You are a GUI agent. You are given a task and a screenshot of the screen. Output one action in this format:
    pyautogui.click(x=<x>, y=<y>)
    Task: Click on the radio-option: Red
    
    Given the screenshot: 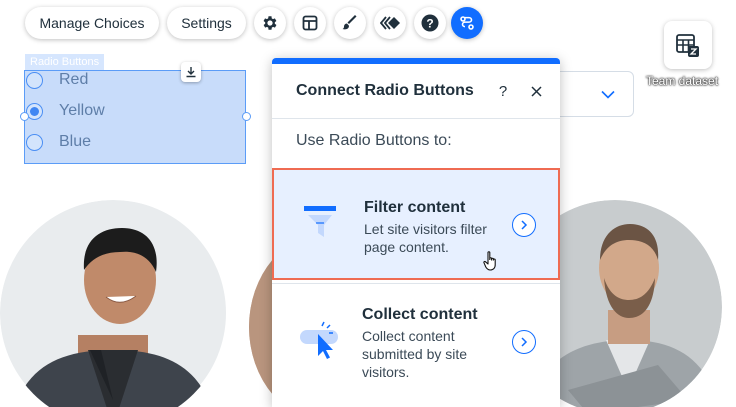 What is the action you would take?
    pyautogui.click(x=56, y=80)
    